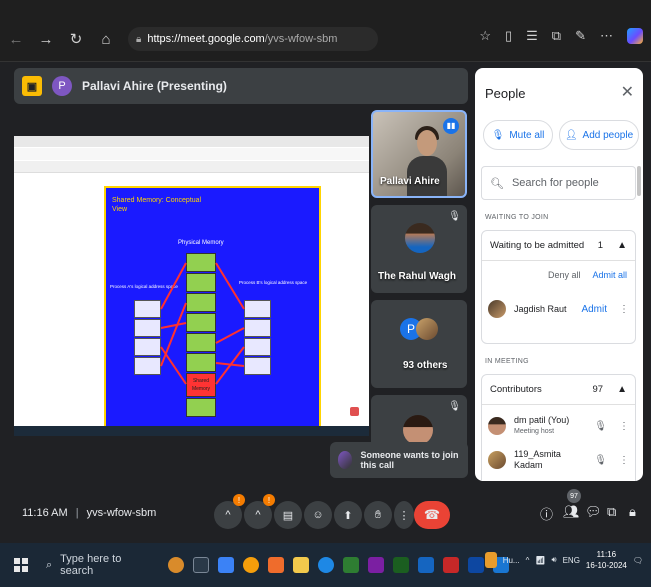 The image size is (651, 587). Describe the element at coordinates (507, 361) in the screenshot. I see `meeting-section-label: IN MEETING` at that location.